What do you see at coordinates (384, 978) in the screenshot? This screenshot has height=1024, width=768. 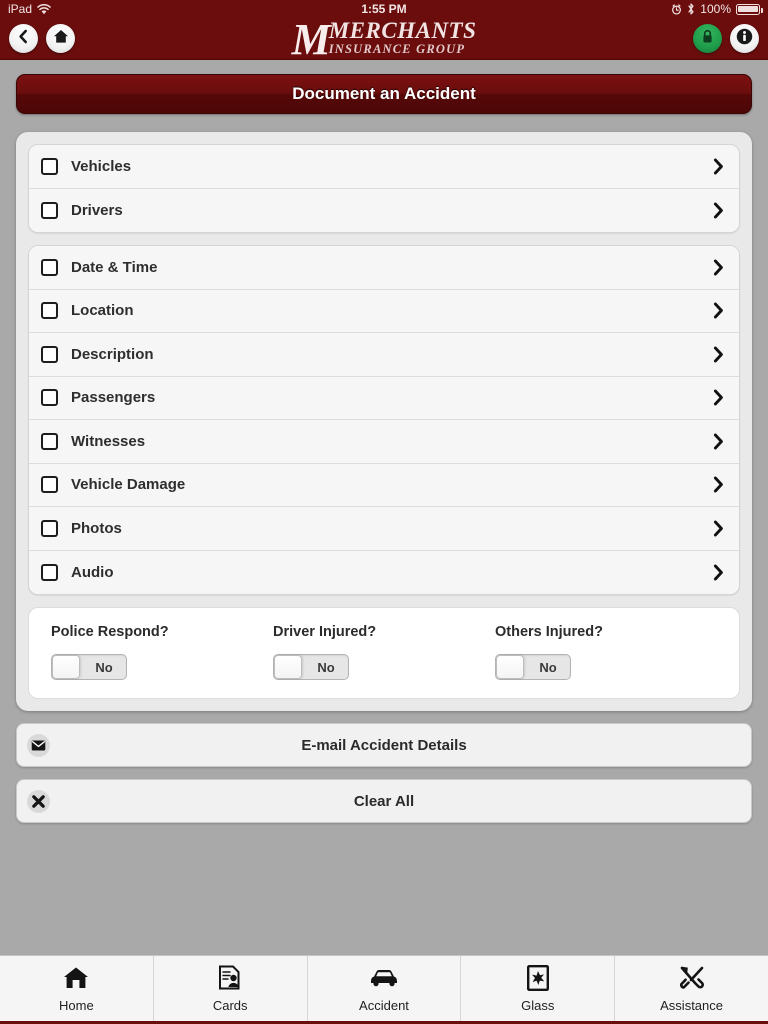 I see `car-icon` at bounding box center [384, 978].